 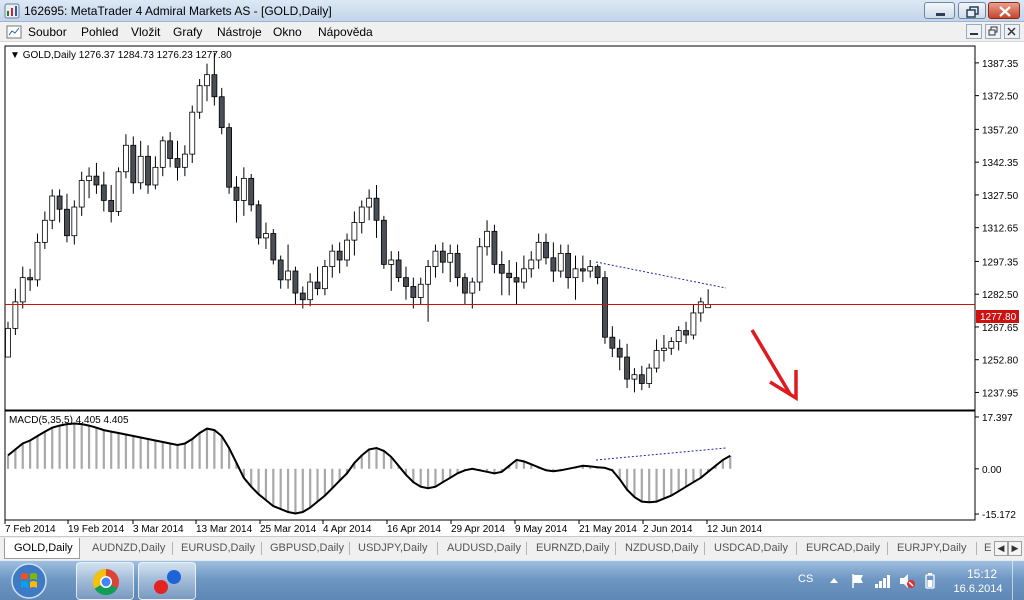 What do you see at coordinates (47, 32) in the screenshot?
I see `menu-soubor: Soubor` at bounding box center [47, 32].